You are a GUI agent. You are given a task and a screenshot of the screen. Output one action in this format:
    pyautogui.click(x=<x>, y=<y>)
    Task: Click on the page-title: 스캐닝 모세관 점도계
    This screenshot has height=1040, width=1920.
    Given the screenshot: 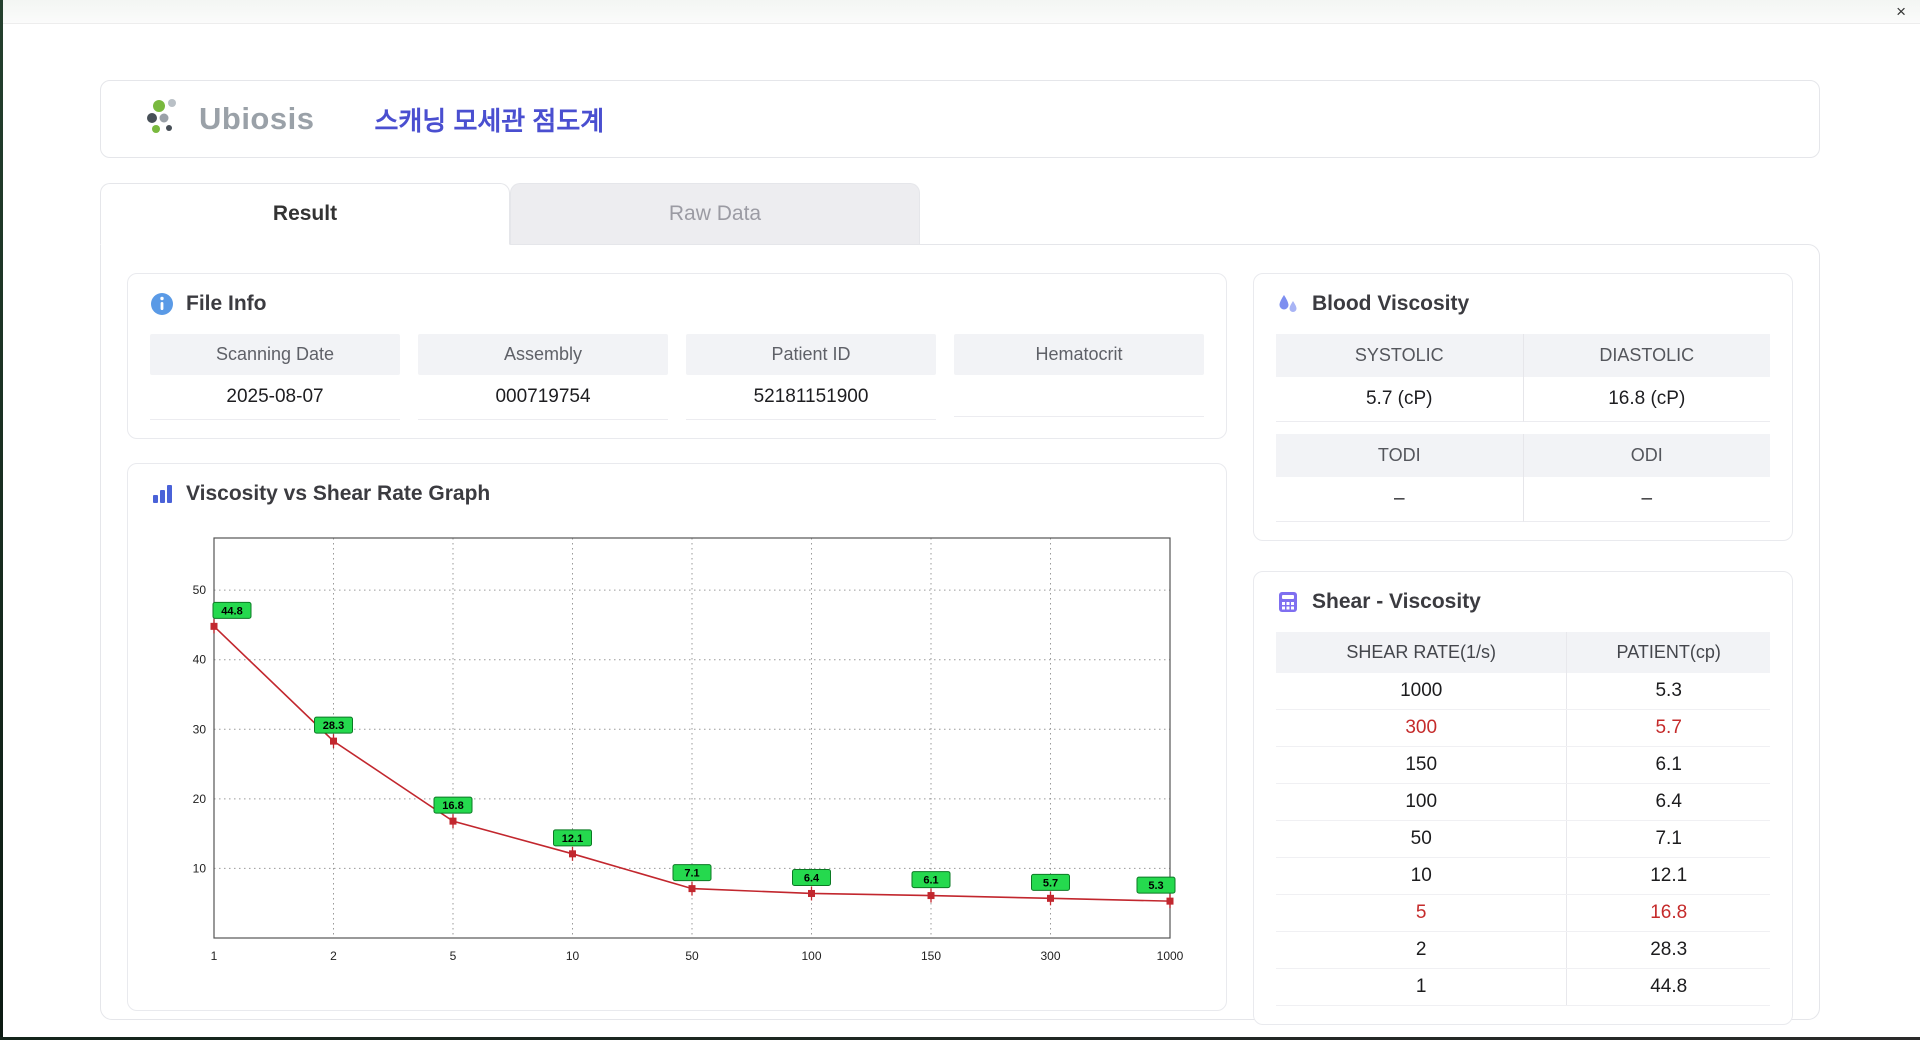 What is the action you would take?
    pyautogui.click(x=489, y=120)
    